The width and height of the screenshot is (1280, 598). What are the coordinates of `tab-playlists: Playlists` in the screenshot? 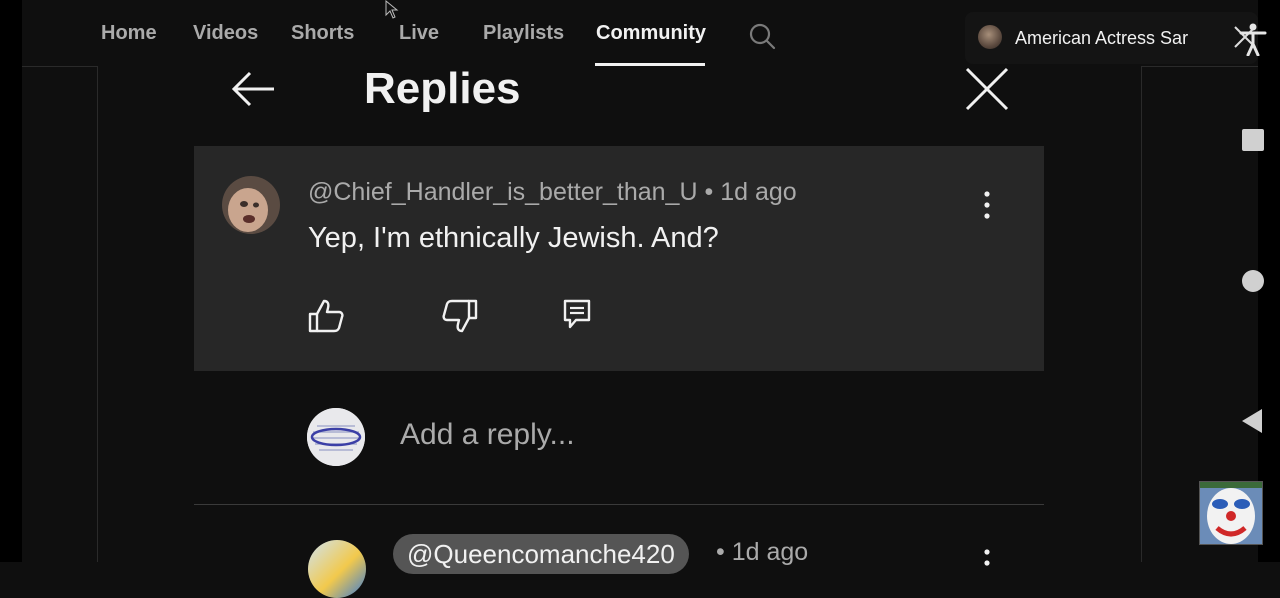 It's located at (523, 33).